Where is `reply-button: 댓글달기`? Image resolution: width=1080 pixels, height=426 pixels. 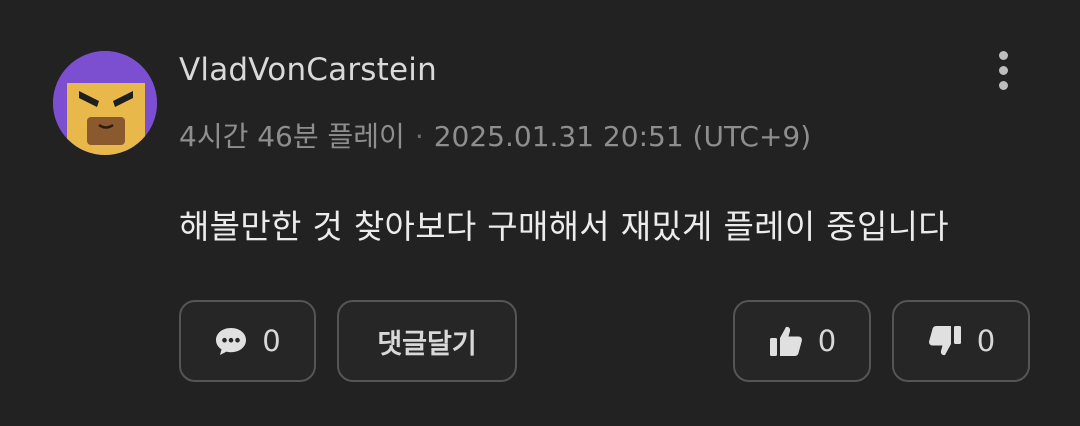
reply-button: 댓글달기 is located at coordinates (427, 341).